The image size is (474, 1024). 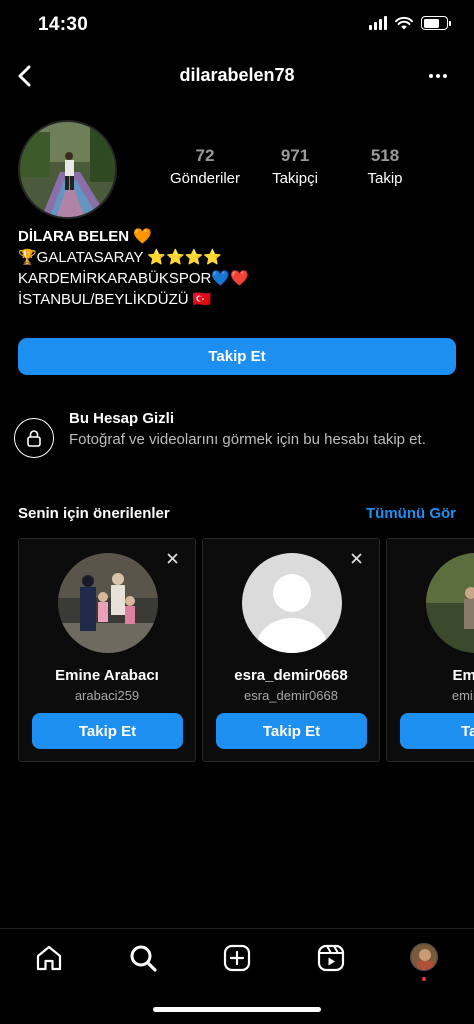 I want to click on bio-line: İSTANBUL/BEYLİKDÜZÜ 🇹🇷, so click(x=115, y=299).